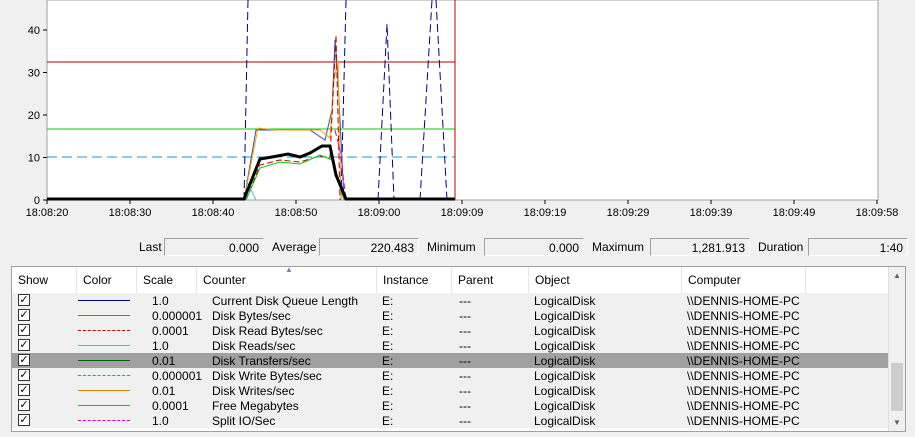 Image resolution: width=915 pixels, height=437 pixels. What do you see at coordinates (605, 280) in the screenshot?
I see `column-object: Object` at bounding box center [605, 280].